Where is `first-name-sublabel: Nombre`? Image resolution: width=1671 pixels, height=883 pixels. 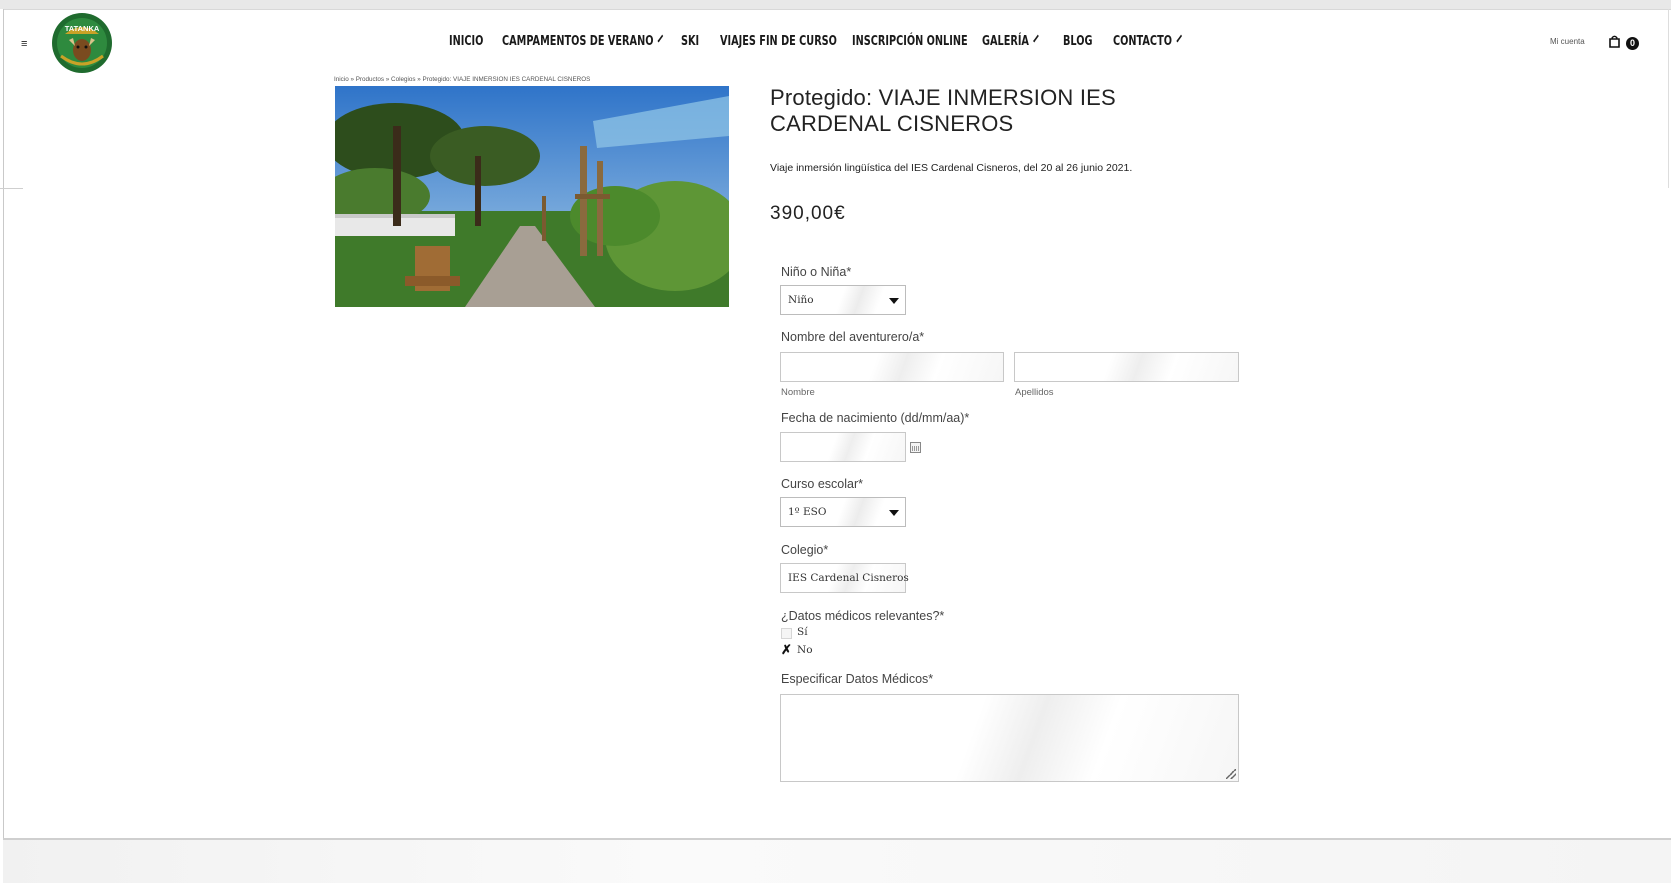 first-name-sublabel: Nombre is located at coordinates (798, 392).